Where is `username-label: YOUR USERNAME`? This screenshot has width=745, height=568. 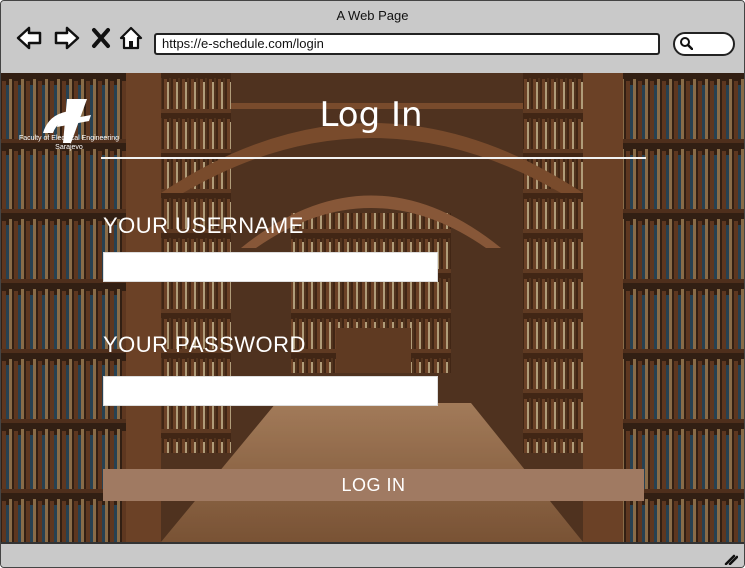
username-label: YOUR USERNAME is located at coordinates (203, 225).